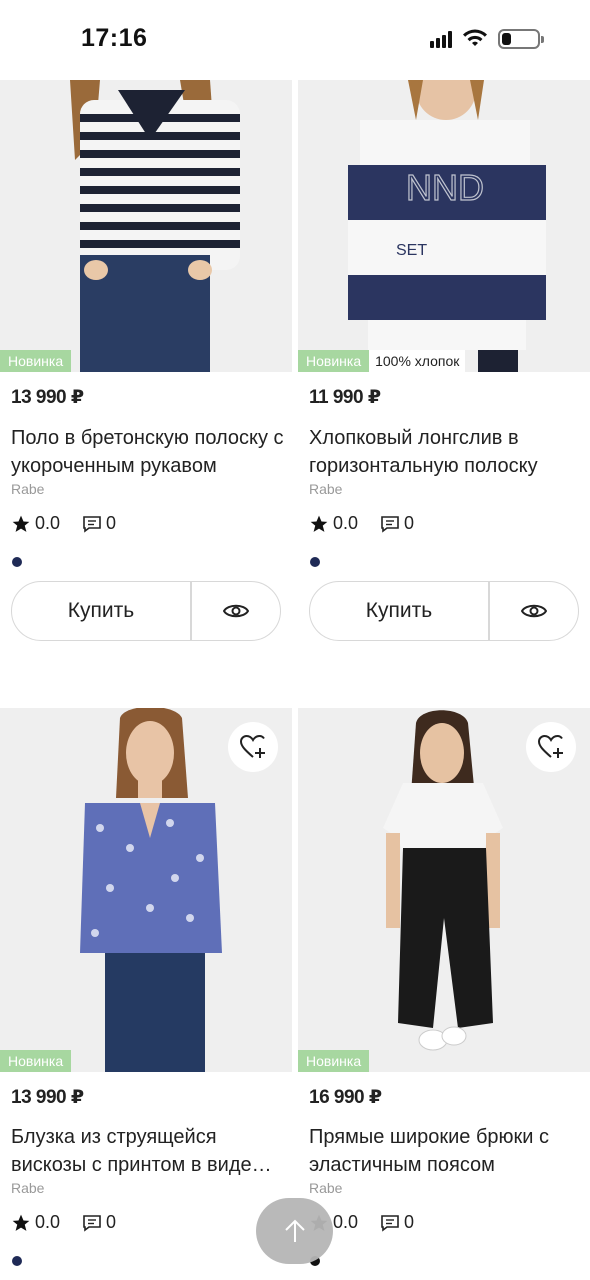 This screenshot has height=1280, width=590. Describe the element at coordinates (446, 1151) in the screenshot. I see `product-title: Прямые широкие брюки с эластичным поясом` at that location.